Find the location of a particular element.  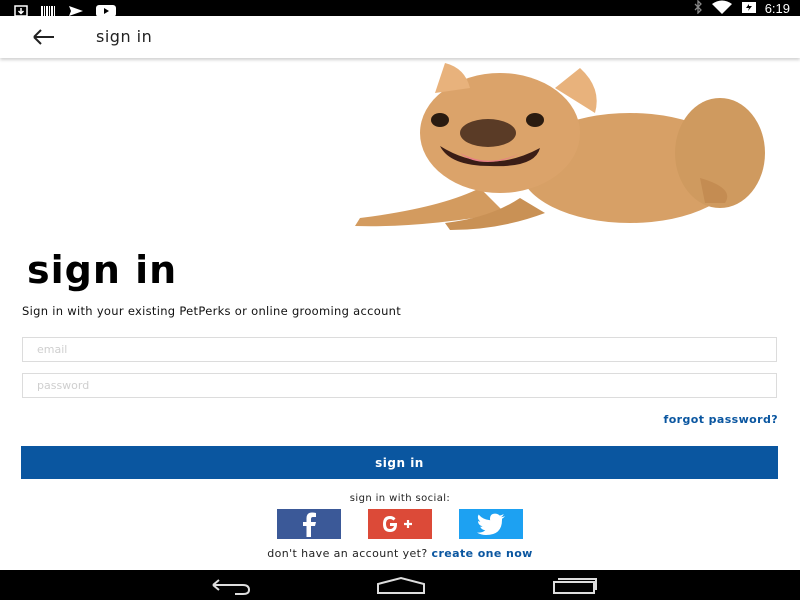

signin-button: sign in is located at coordinates (399, 462).